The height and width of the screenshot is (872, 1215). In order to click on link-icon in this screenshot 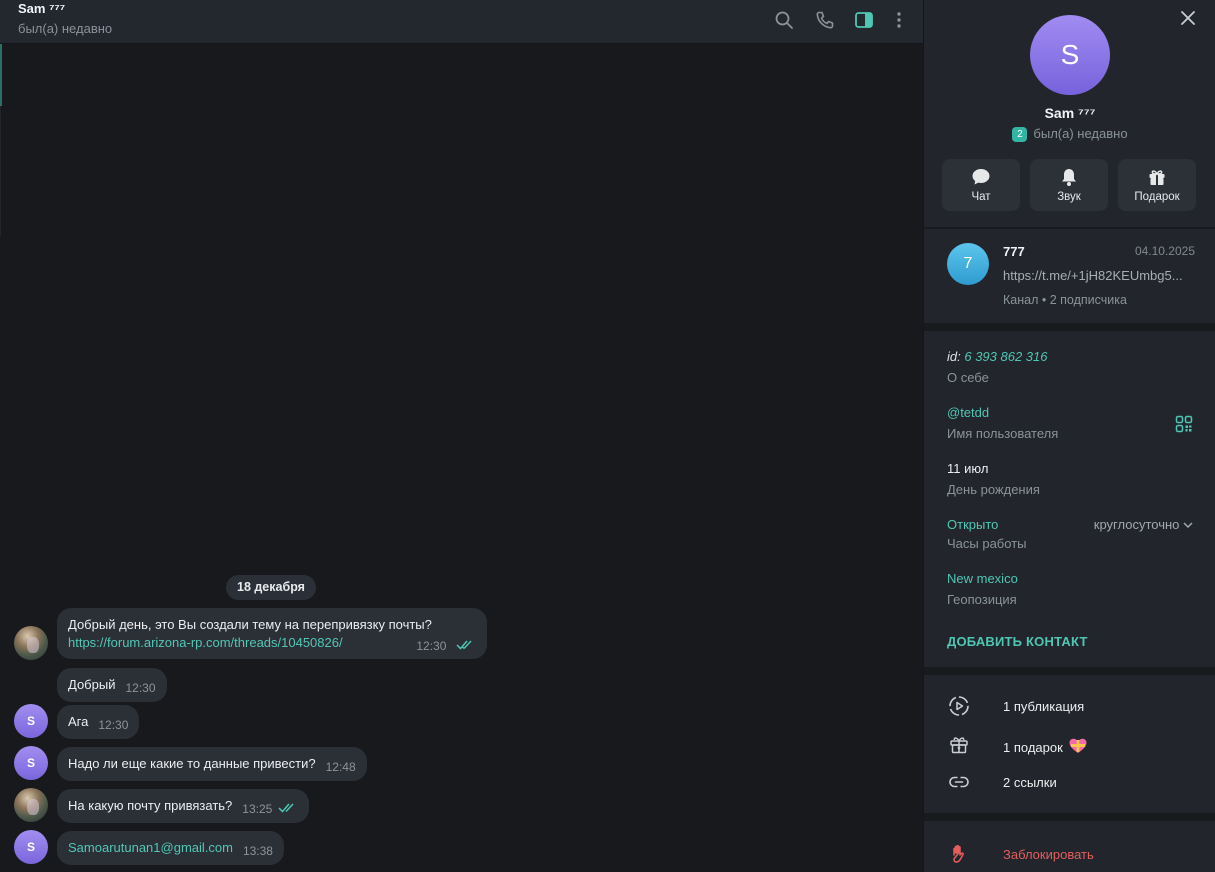, I will do `click(959, 782)`.